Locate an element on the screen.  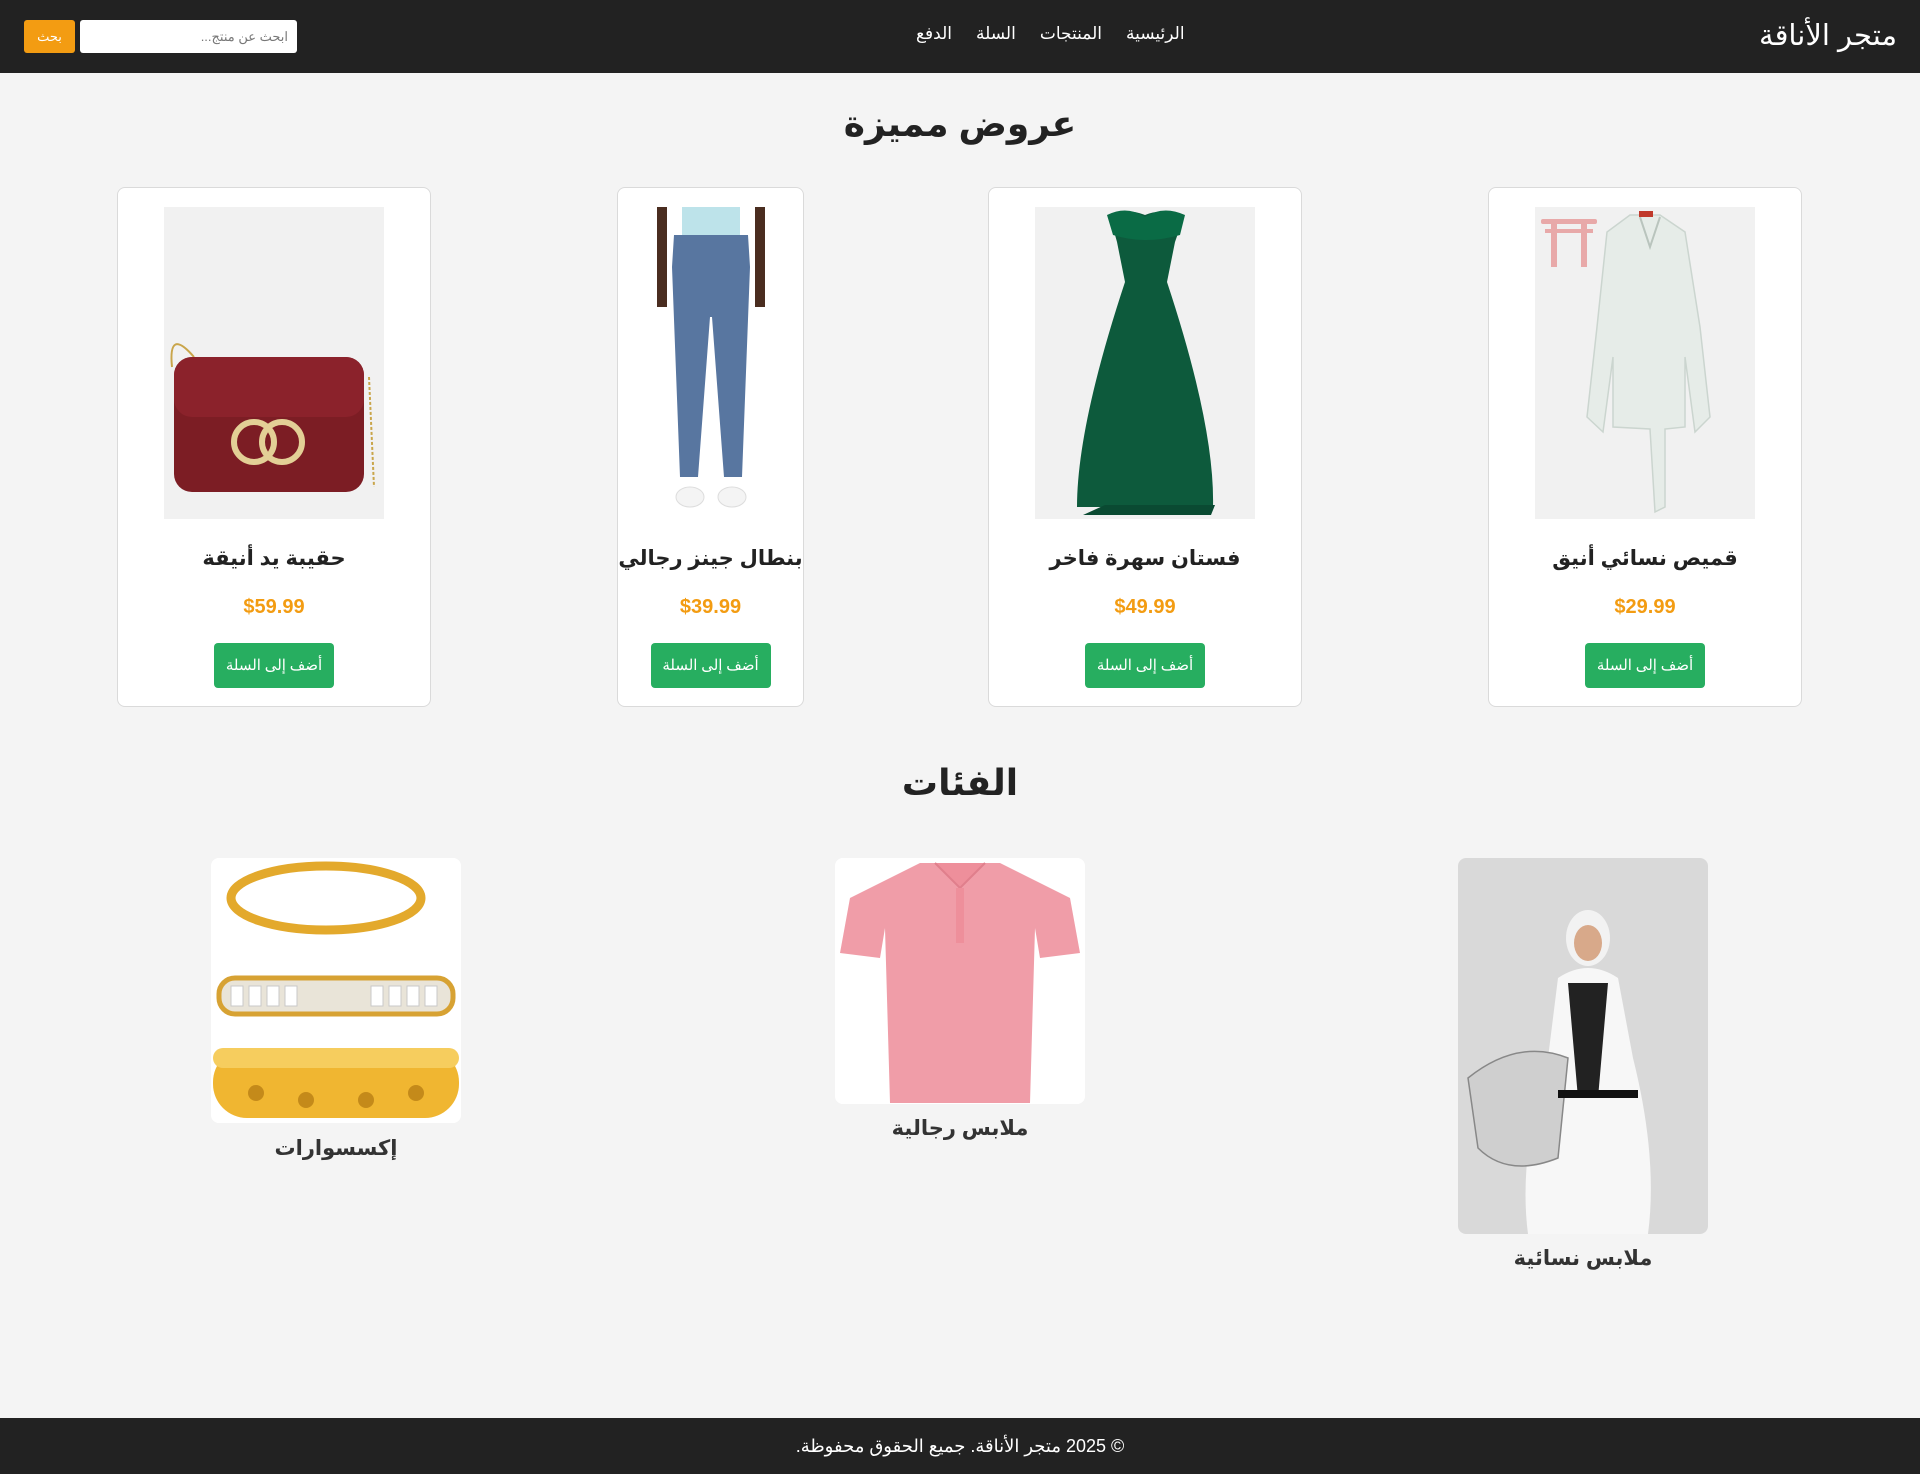
product-name: فستان سهرة فاخر is located at coordinates (1145, 558).